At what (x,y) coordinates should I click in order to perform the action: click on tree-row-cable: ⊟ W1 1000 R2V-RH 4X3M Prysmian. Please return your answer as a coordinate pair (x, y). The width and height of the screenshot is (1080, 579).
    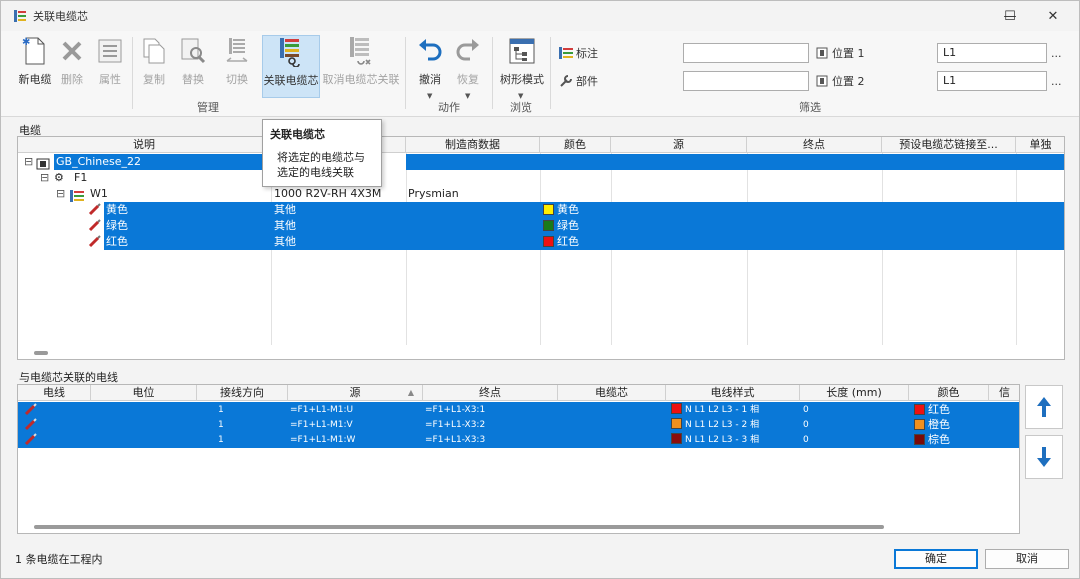
    Looking at the image, I should click on (541, 194).